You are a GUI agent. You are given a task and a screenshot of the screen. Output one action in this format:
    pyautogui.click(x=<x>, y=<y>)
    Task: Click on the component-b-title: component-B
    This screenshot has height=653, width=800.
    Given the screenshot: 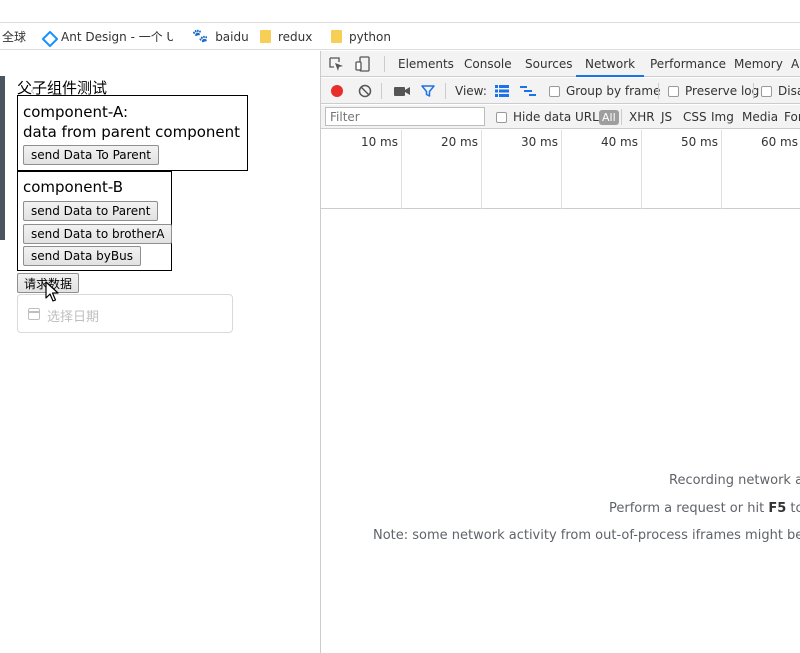 What is the action you would take?
    pyautogui.click(x=73, y=187)
    